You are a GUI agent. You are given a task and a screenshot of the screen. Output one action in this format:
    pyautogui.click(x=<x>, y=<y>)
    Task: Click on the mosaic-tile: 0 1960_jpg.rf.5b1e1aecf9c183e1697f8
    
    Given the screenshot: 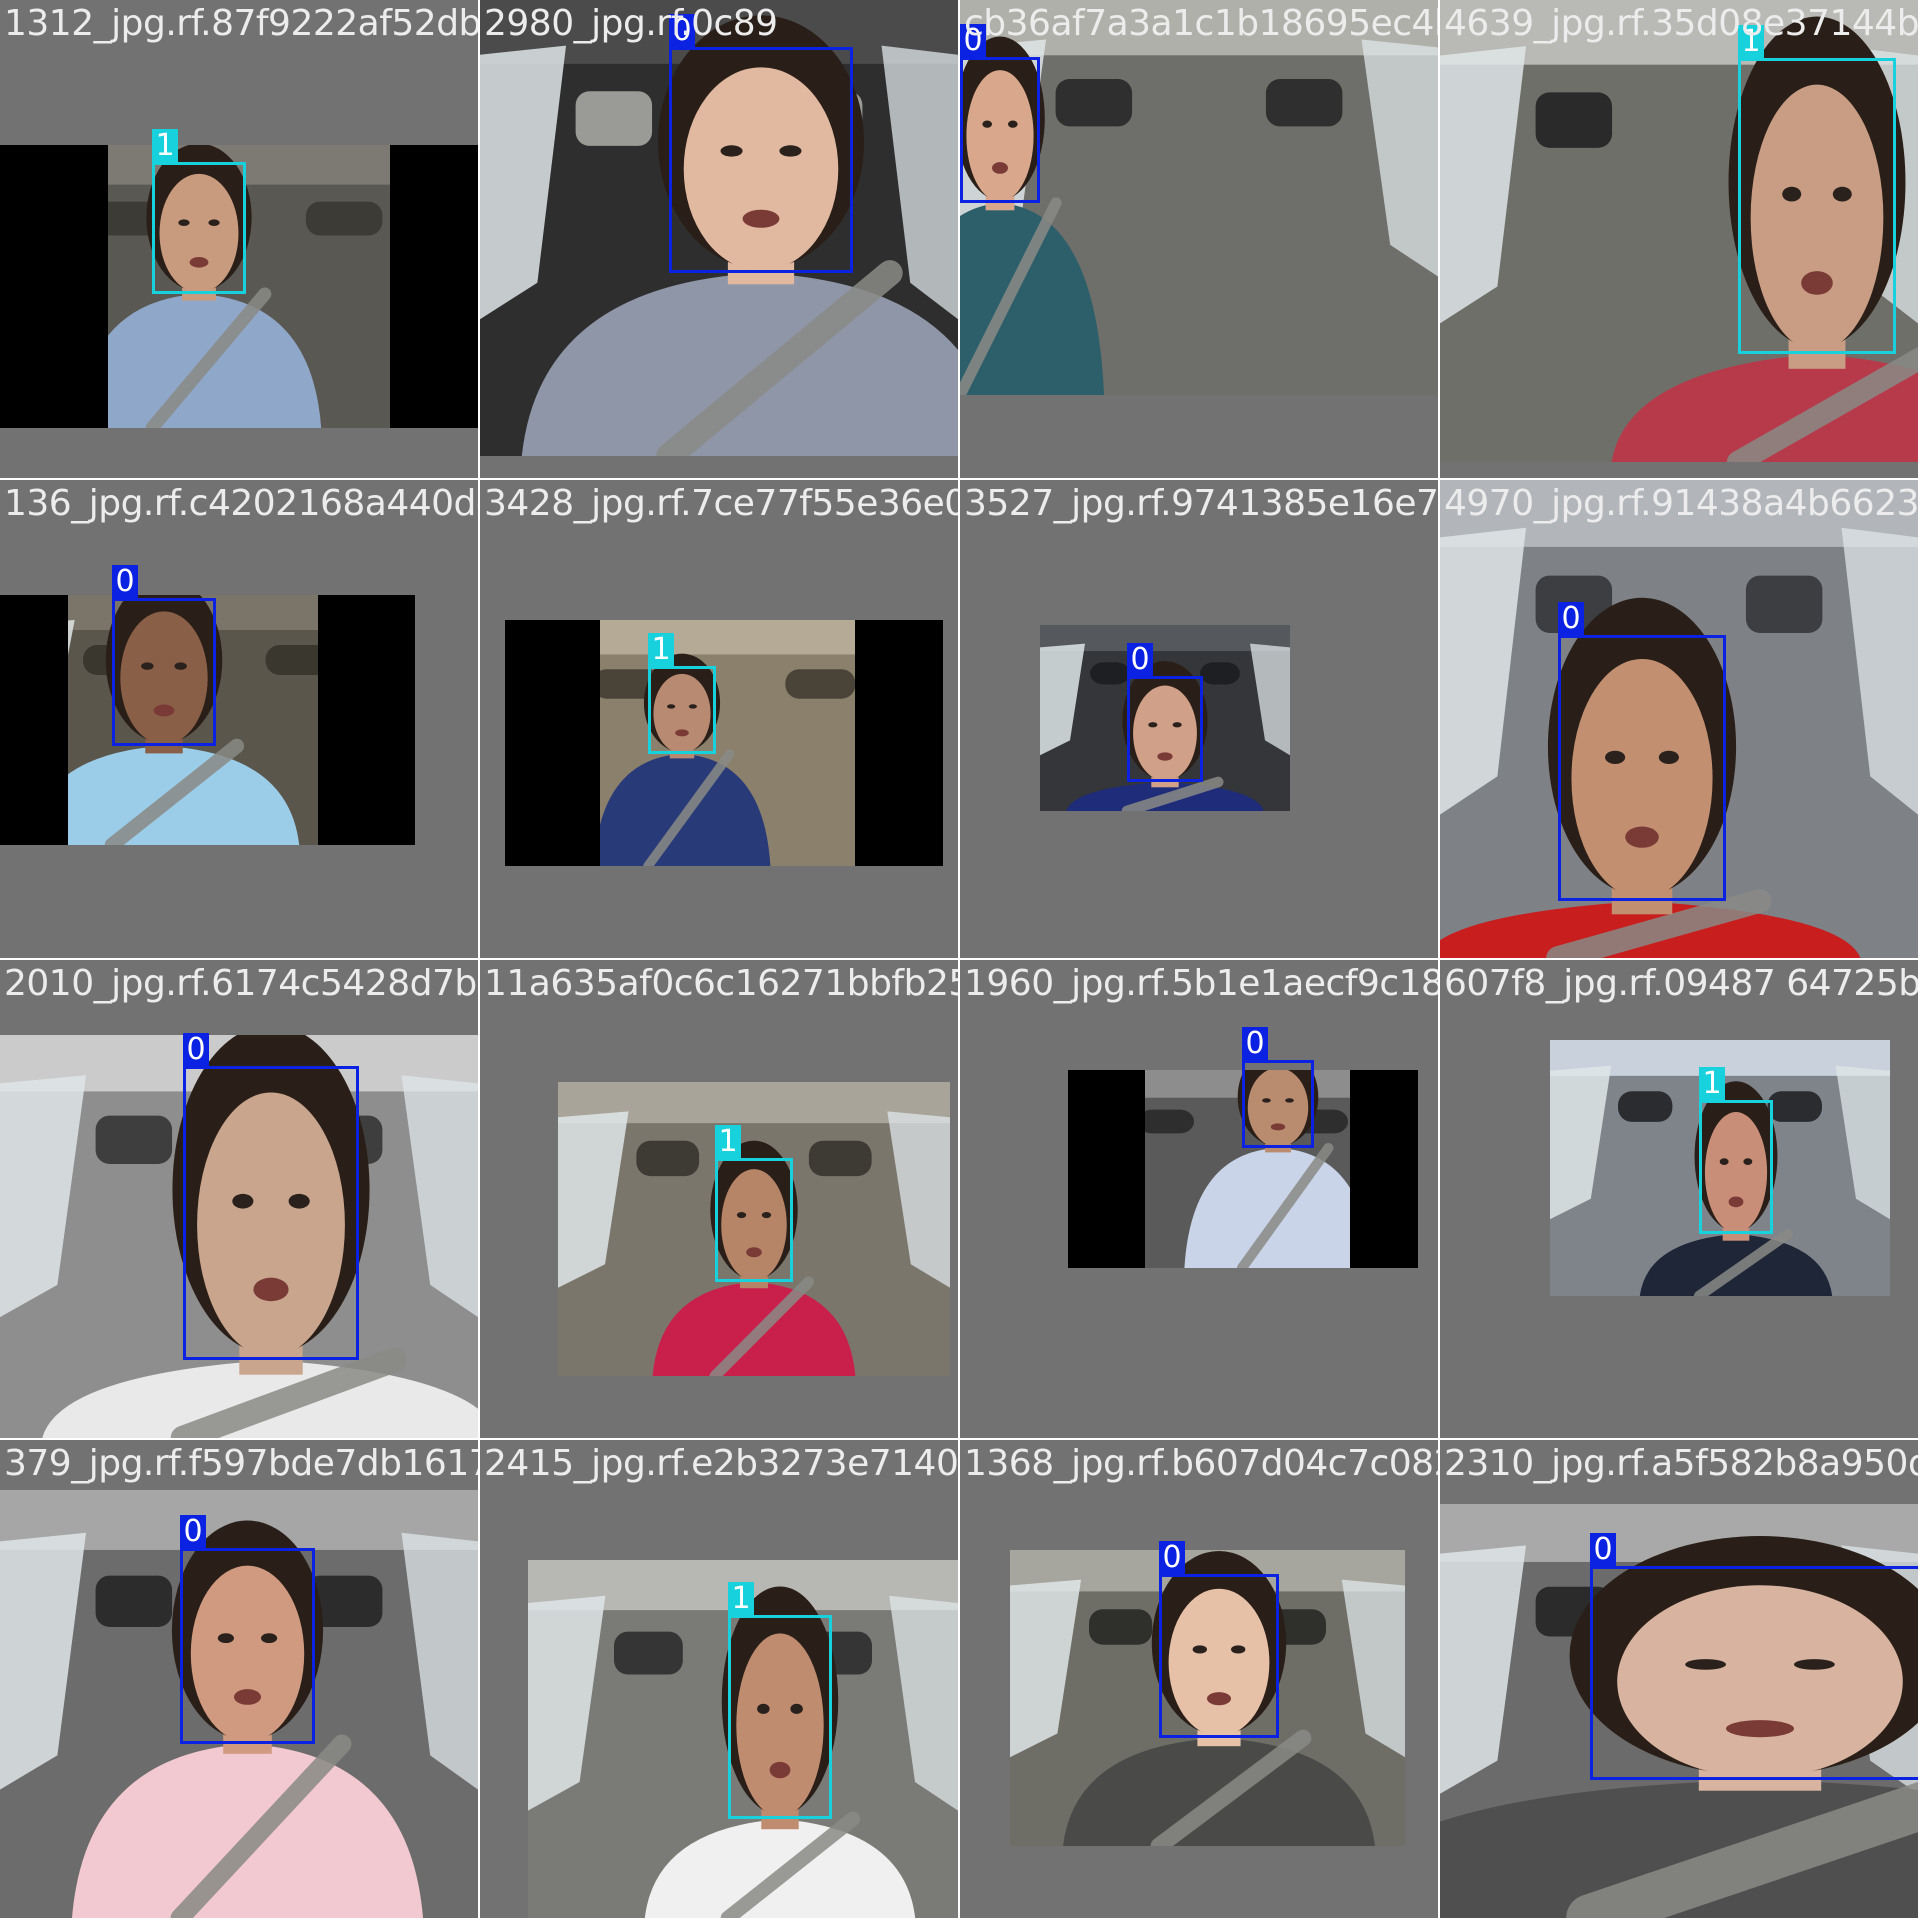 What is the action you would take?
    pyautogui.click(x=1199, y=1199)
    